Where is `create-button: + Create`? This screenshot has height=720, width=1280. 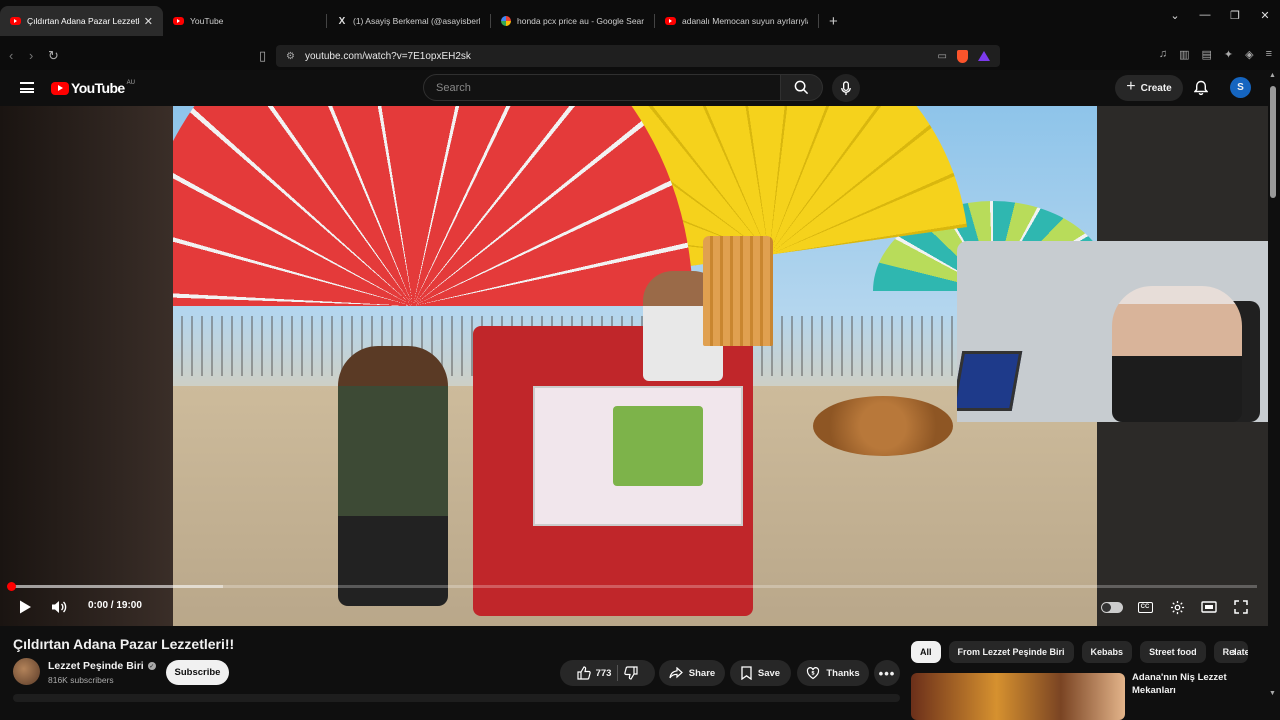 create-button: + Create is located at coordinates (1149, 88).